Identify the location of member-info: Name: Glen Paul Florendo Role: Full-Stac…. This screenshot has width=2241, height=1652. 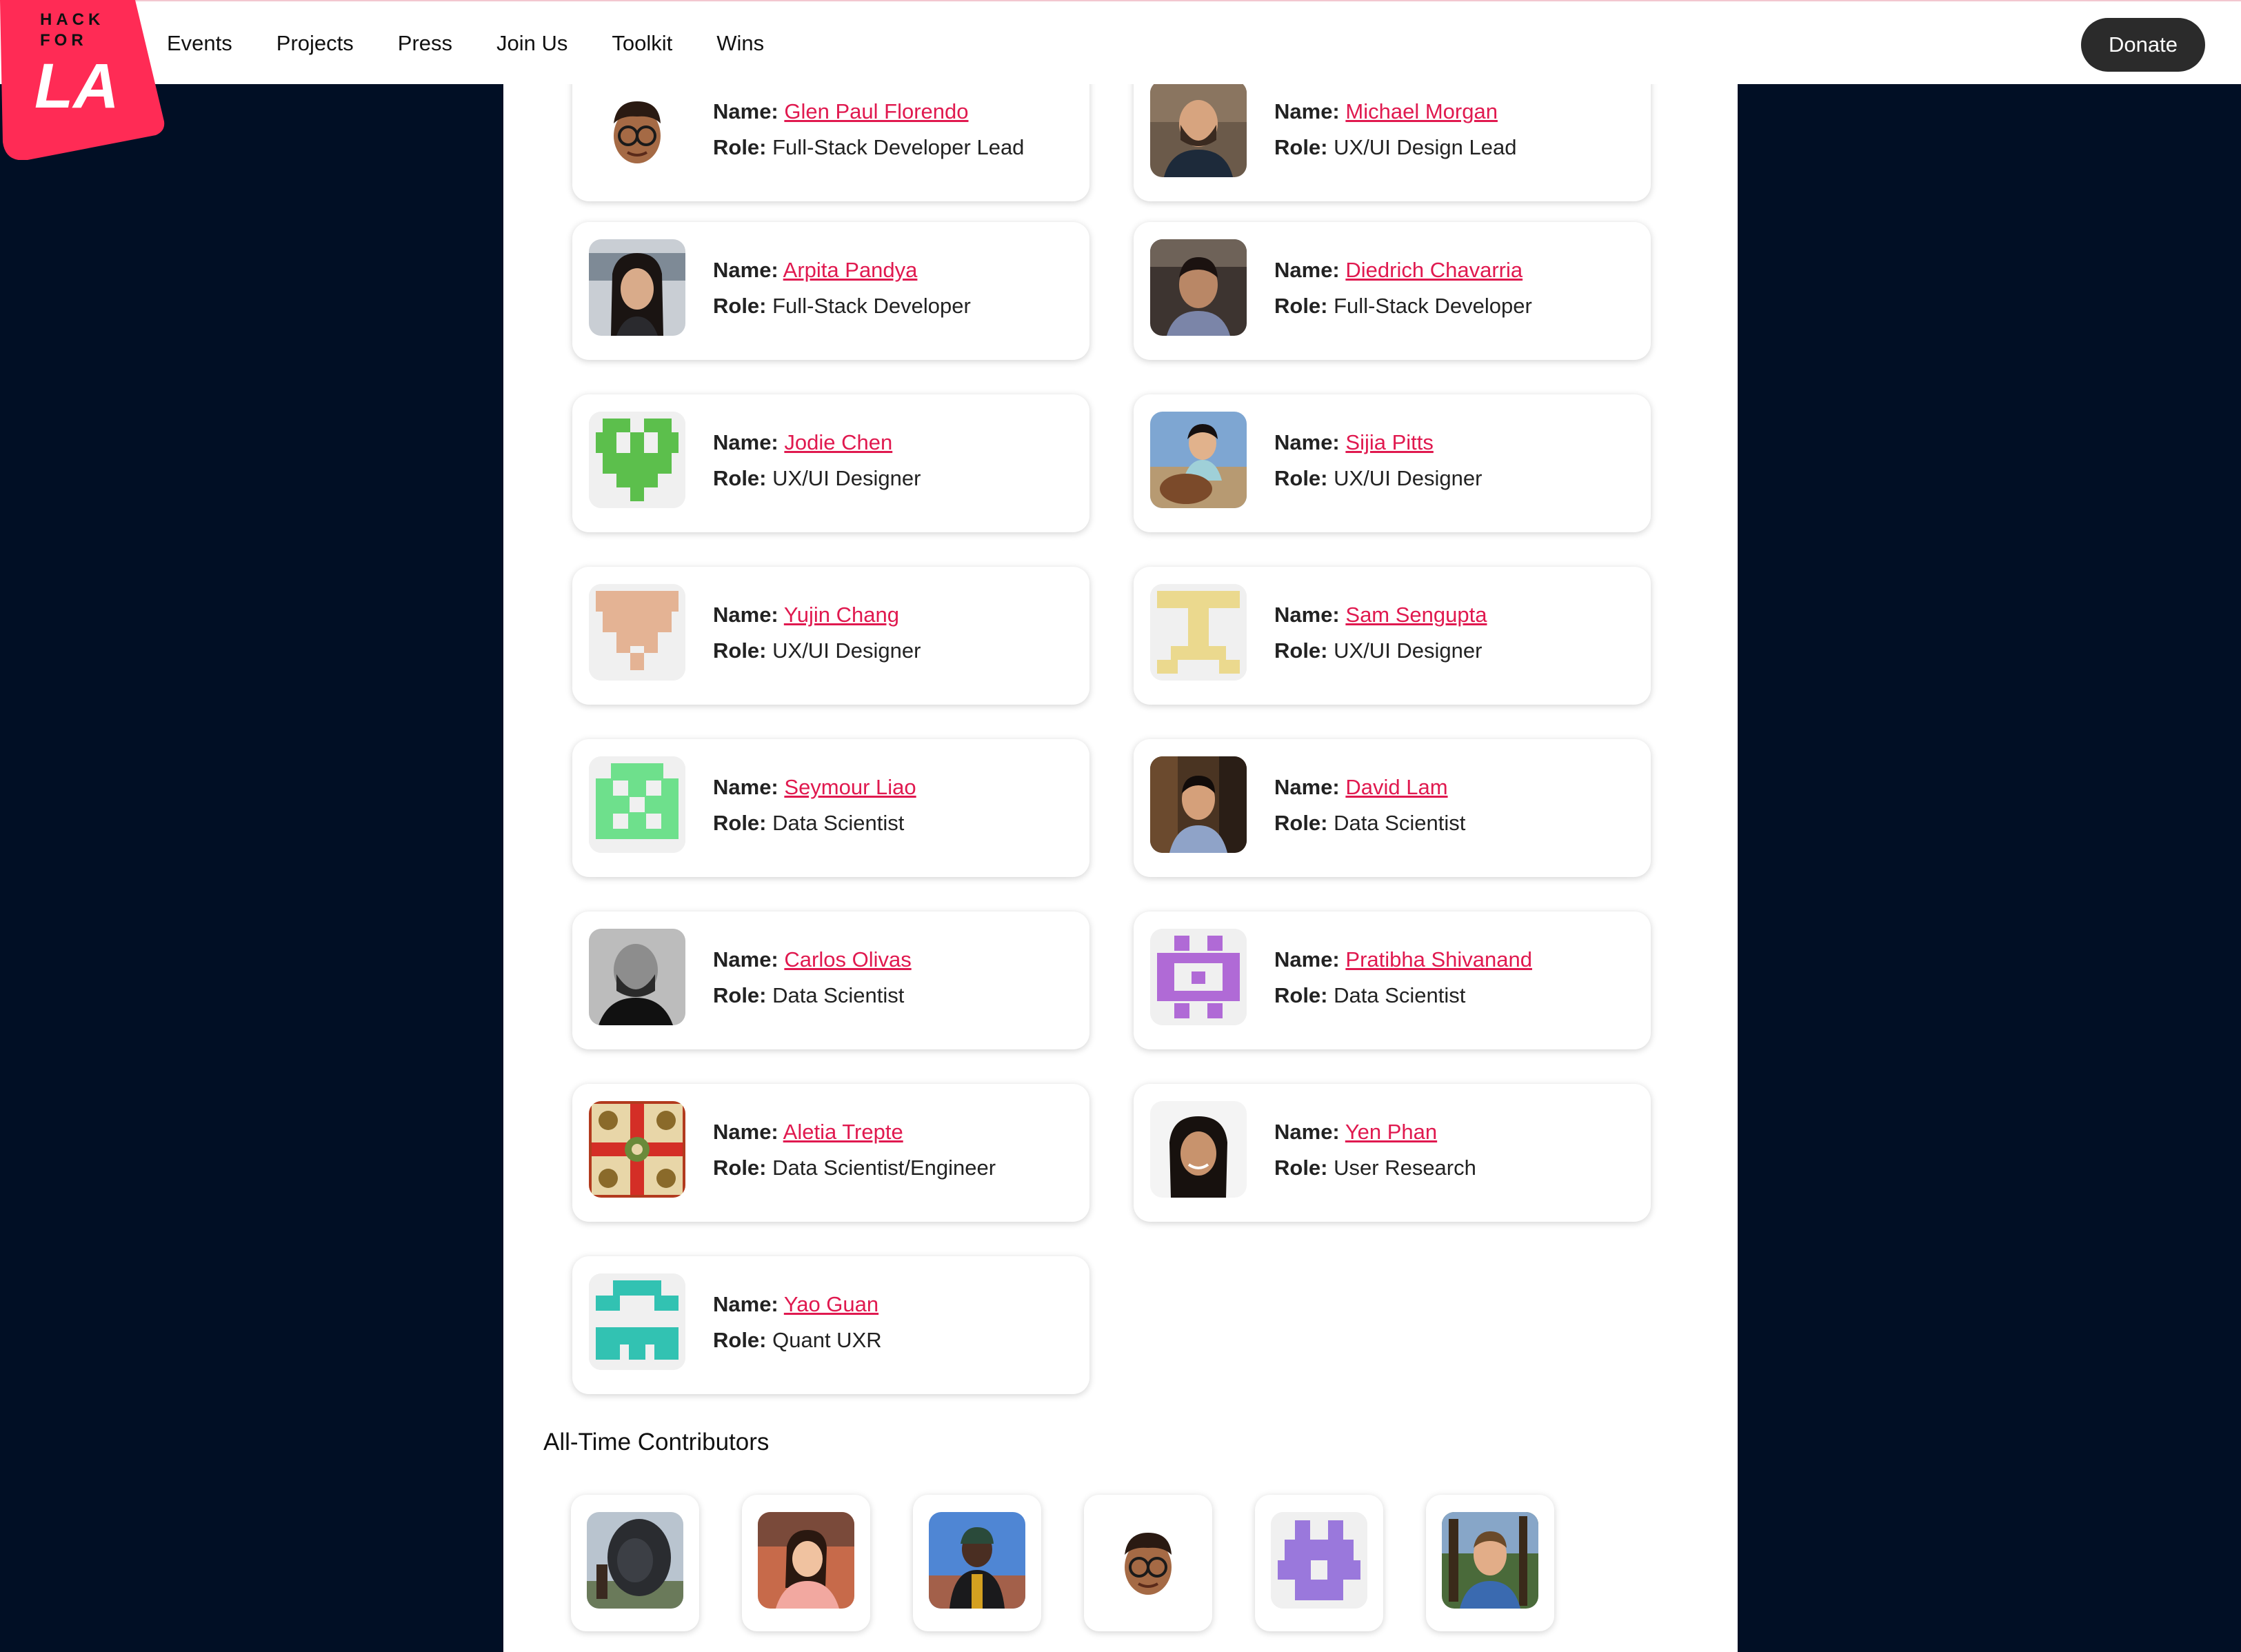
(868, 129).